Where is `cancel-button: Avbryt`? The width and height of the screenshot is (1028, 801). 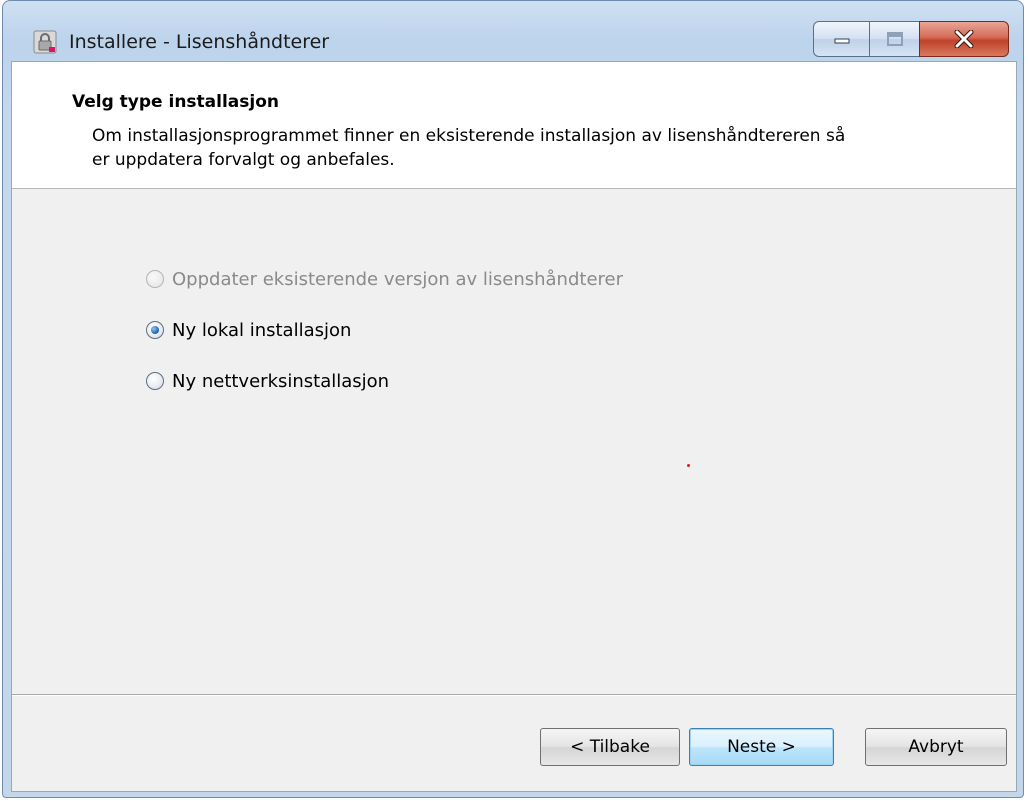 cancel-button: Avbryt is located at coordinates (936, 747).